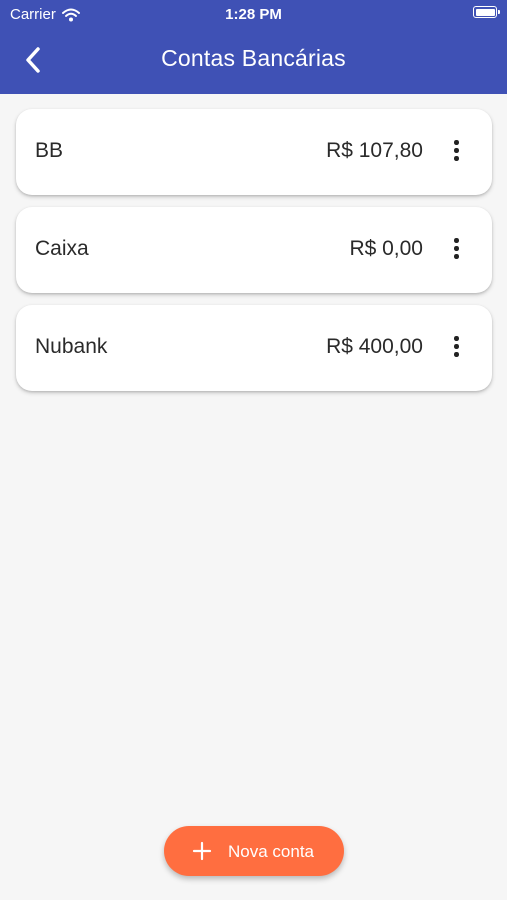  I want to click on account-name: BB, so click(49, 150).